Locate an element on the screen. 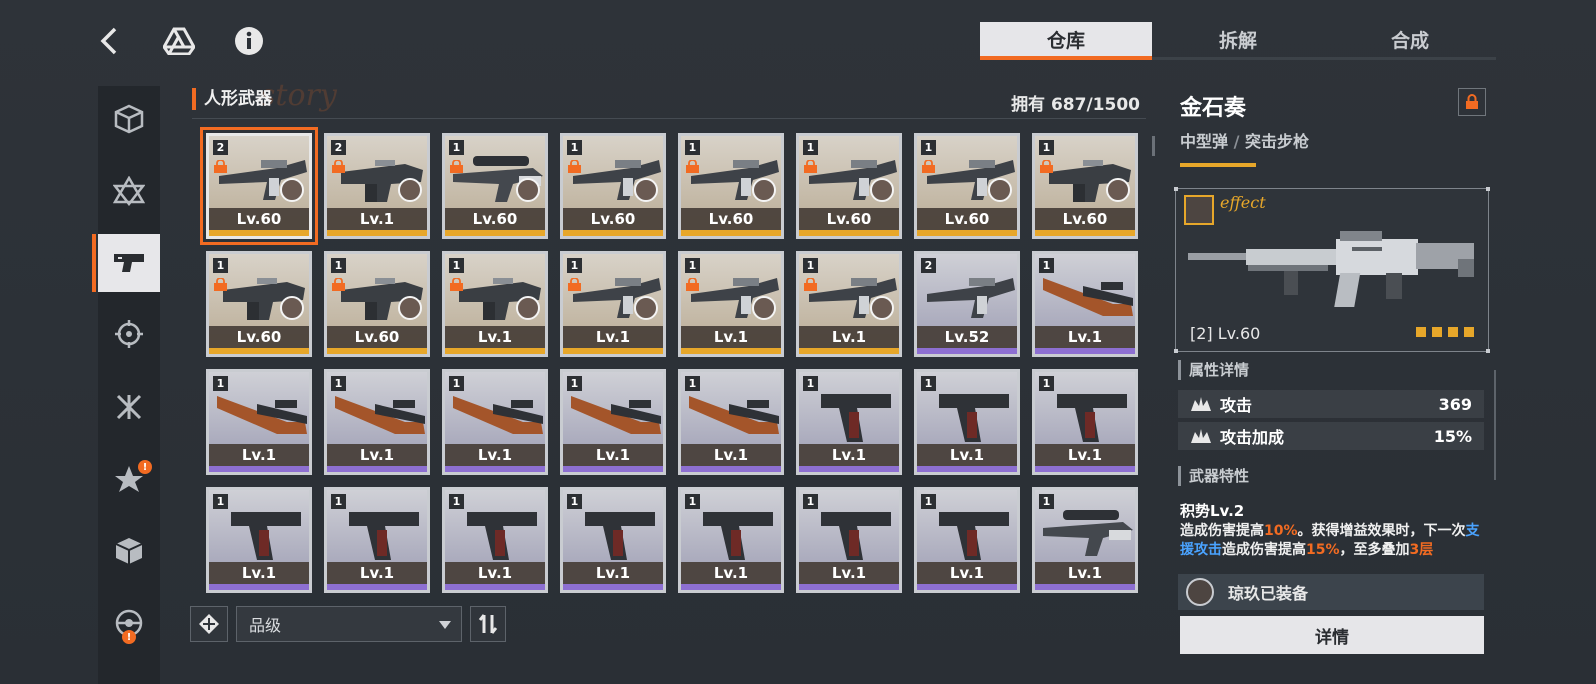 The image size is (1596, 684). filter-button is located at coordinates (209, 624).